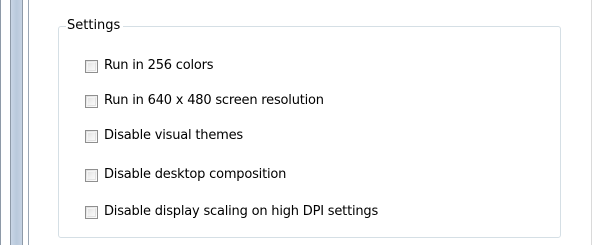 This screenshot has width=605, height=245. I want to click on frame-glass-strip, so click(16, 122).